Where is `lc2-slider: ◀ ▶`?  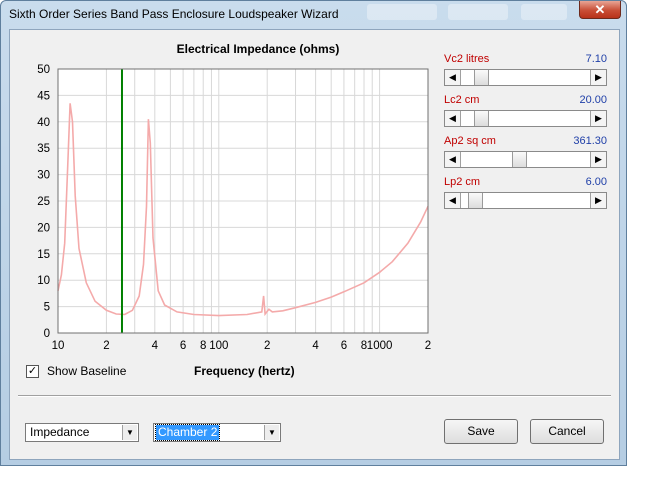
lc2-slider: ◀ ▶ is located at coordinates (525, 118).